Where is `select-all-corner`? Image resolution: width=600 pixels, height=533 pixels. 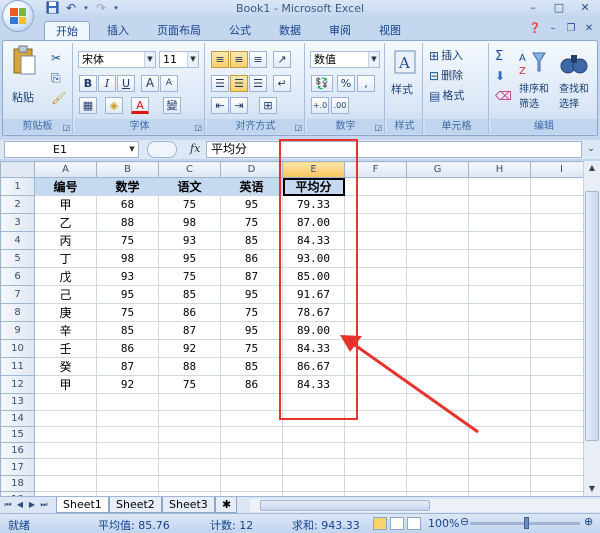
select-all-corner is located at coordinates (17, 170).